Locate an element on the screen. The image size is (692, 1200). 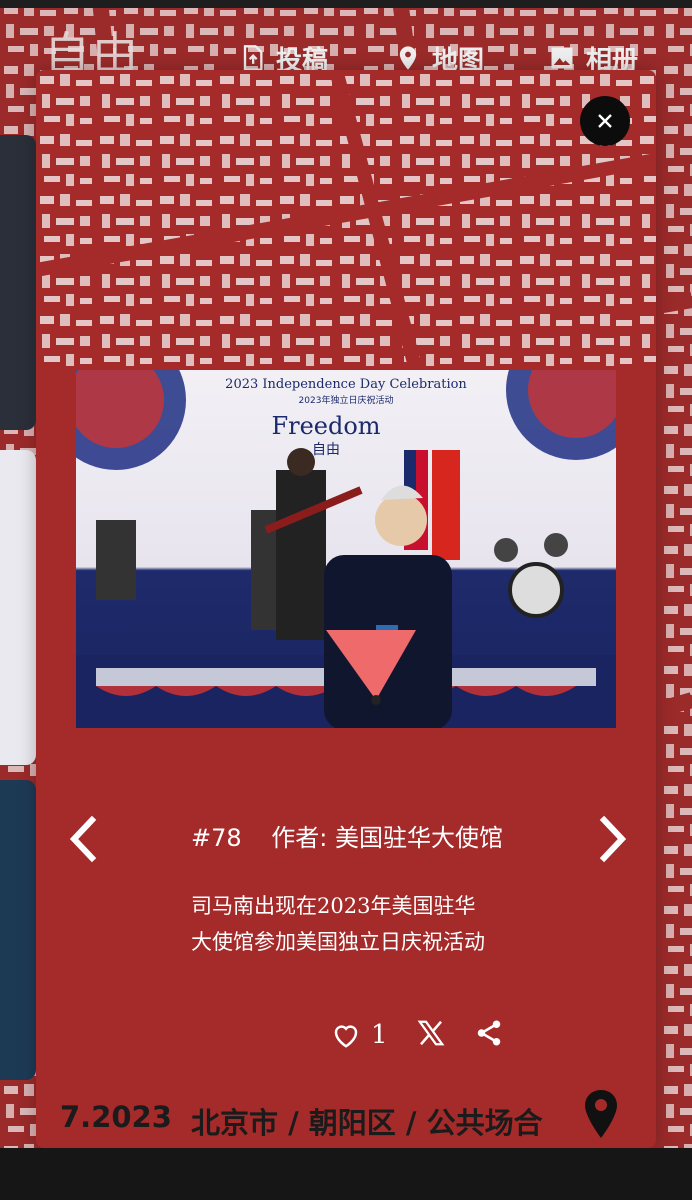
top-bar: 自由 投稿 地图 相册 is located at coordinates (346, 40).